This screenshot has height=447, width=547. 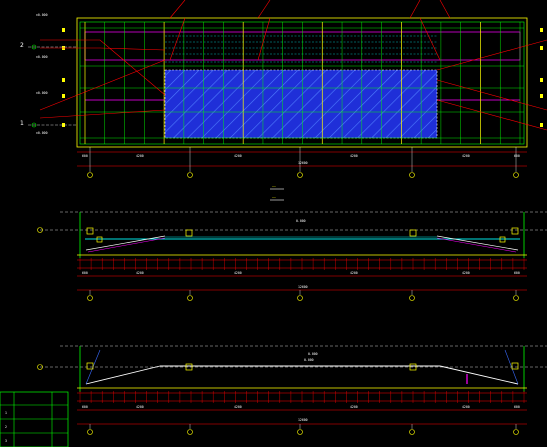 What do you see at coordinates (140, 407) in the screenshot?
I see `sec-b-dim-2: 4200` at bounding box center [140, 407].